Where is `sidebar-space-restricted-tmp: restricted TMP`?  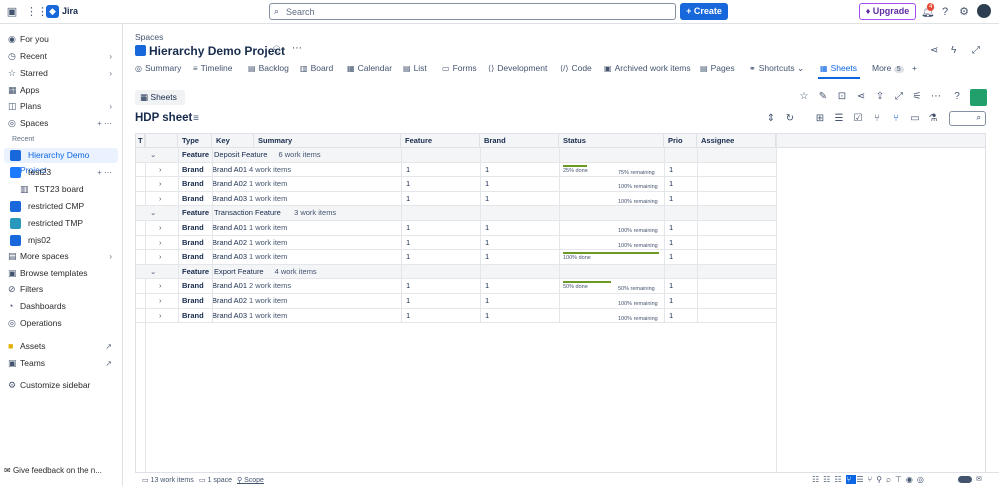
sidebar-space-restricted-tmp: restricted TMP is located at coordinates (61, 223).